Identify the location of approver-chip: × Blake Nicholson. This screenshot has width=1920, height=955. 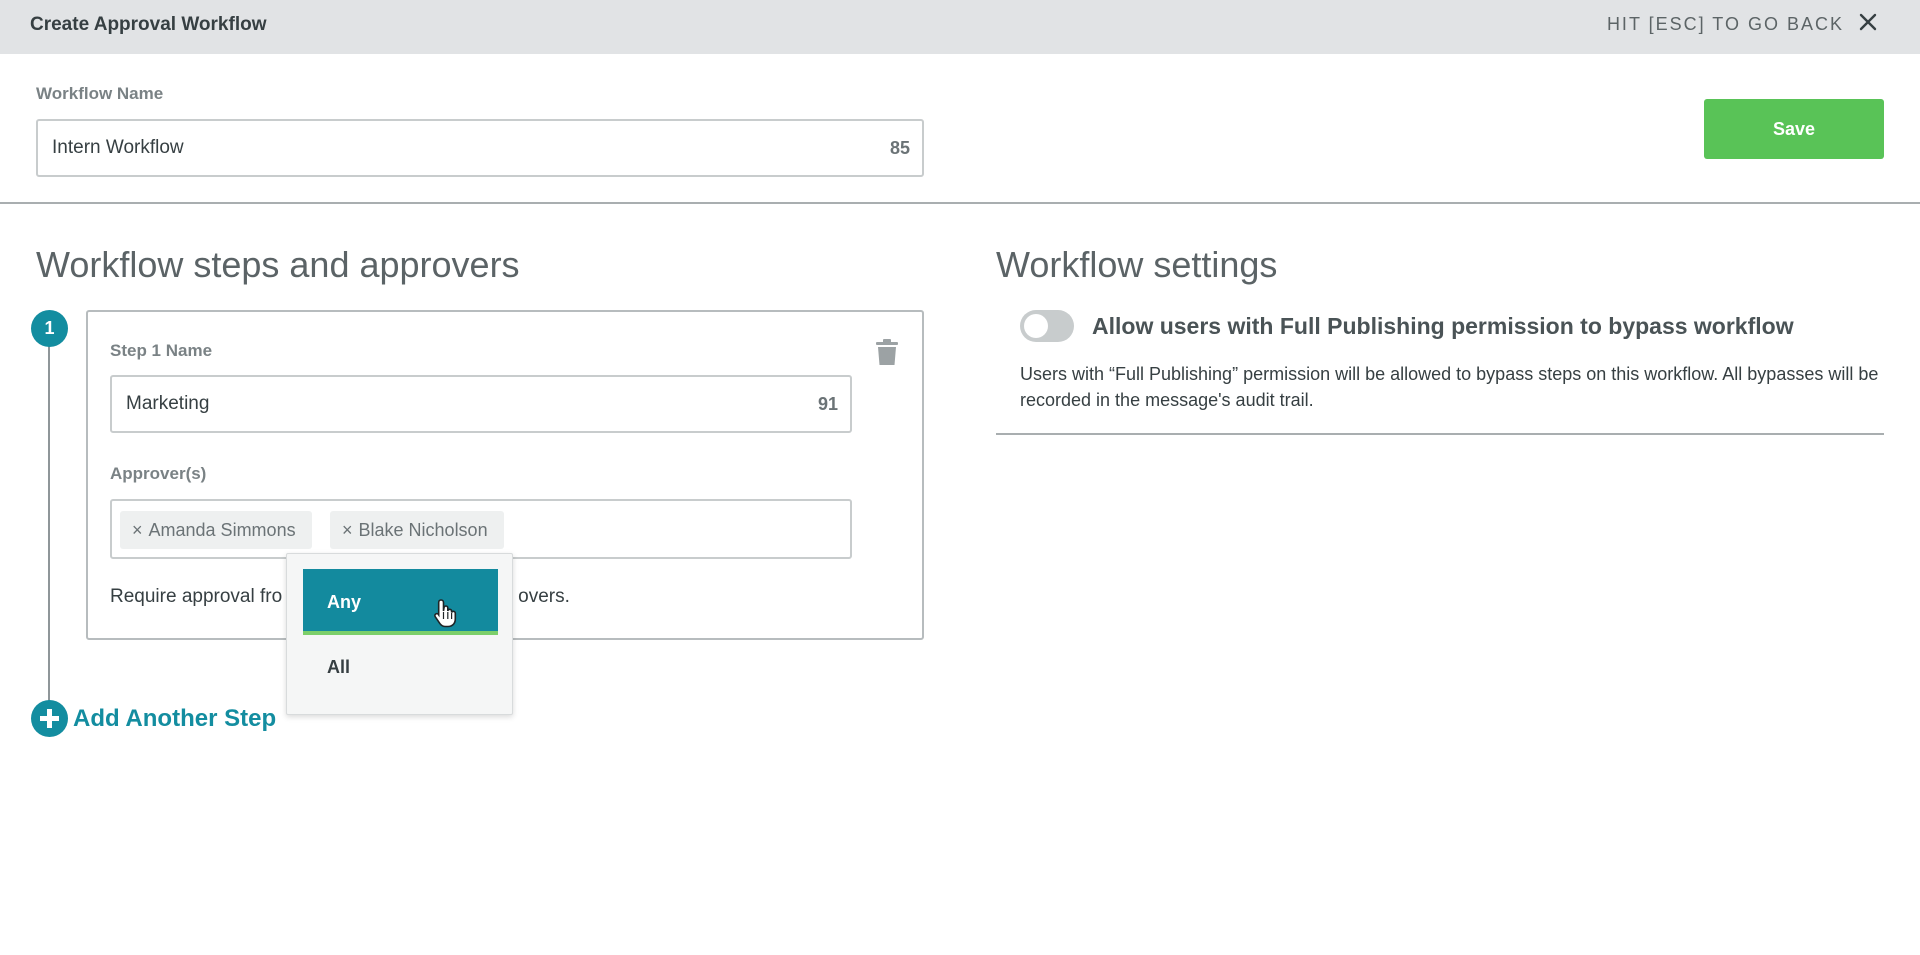
(417, 530).